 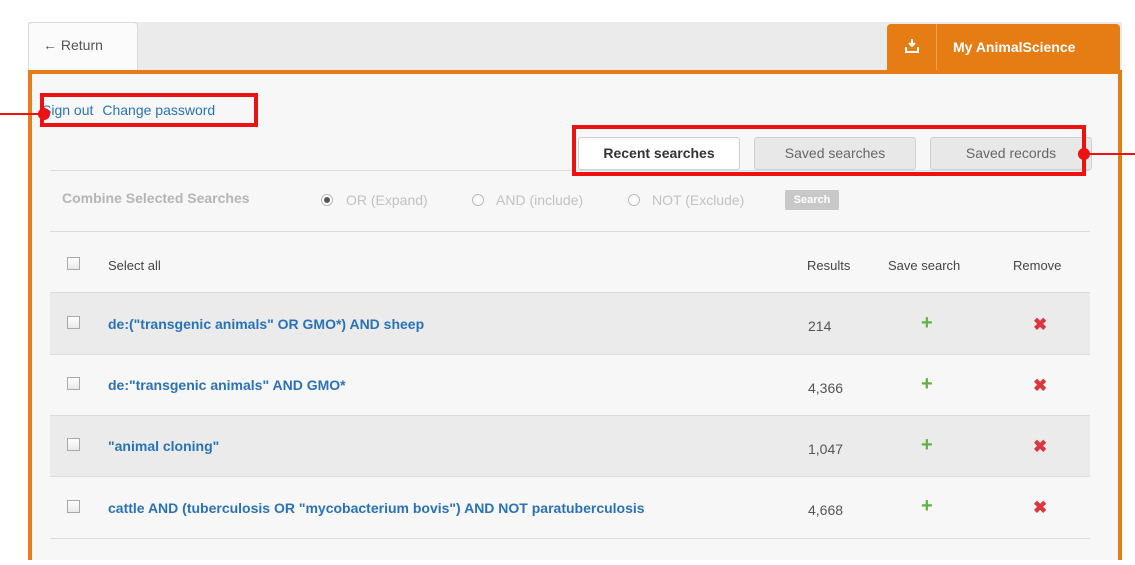 What do you see at coordinates (826, 388) in the screenshot?
I see `result-count: 4,366` at bounding box center [826, 388].